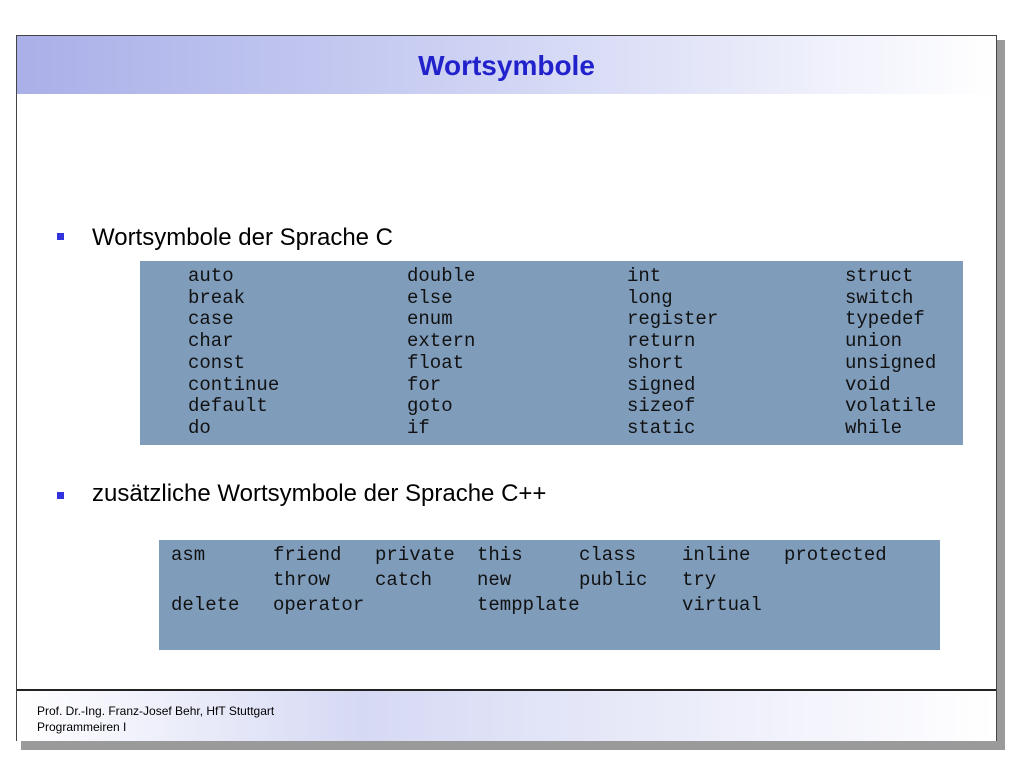 This screenshot has height=768, width=1024. What do you see at coordinates (716, 555) in the screenshot?
I see `cpp-keyword: inline` at bounding box center [716, 555].